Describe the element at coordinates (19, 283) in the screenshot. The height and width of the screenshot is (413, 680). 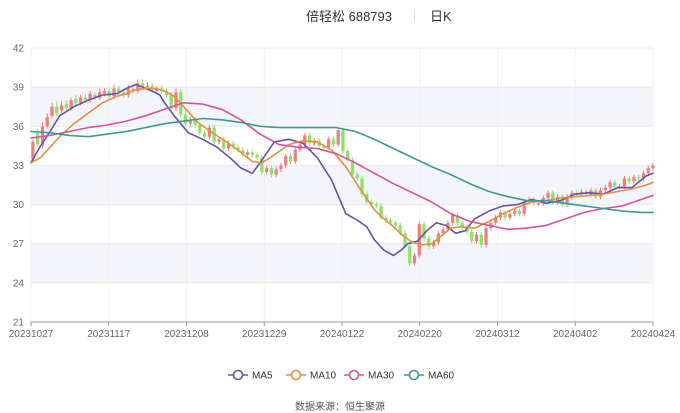
I see `y-tick-label: 24` at that location.